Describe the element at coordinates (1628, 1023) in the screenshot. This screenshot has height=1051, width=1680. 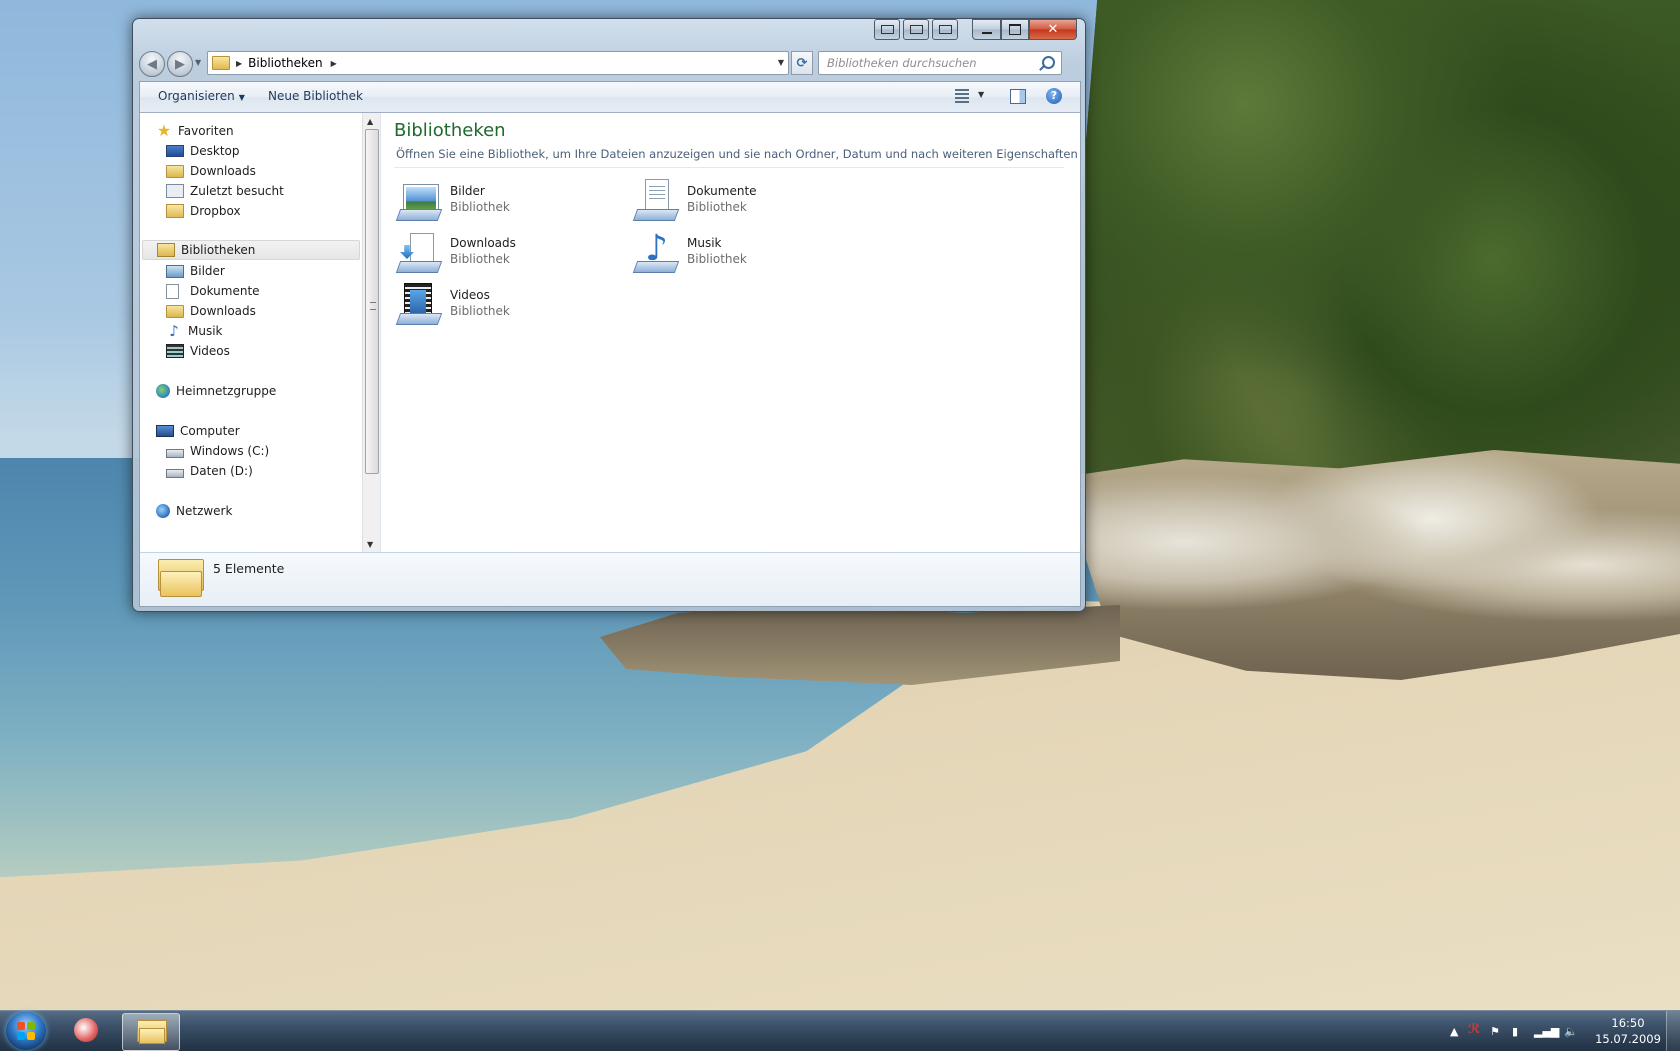
I see `clock-time: 16:50` at that location.